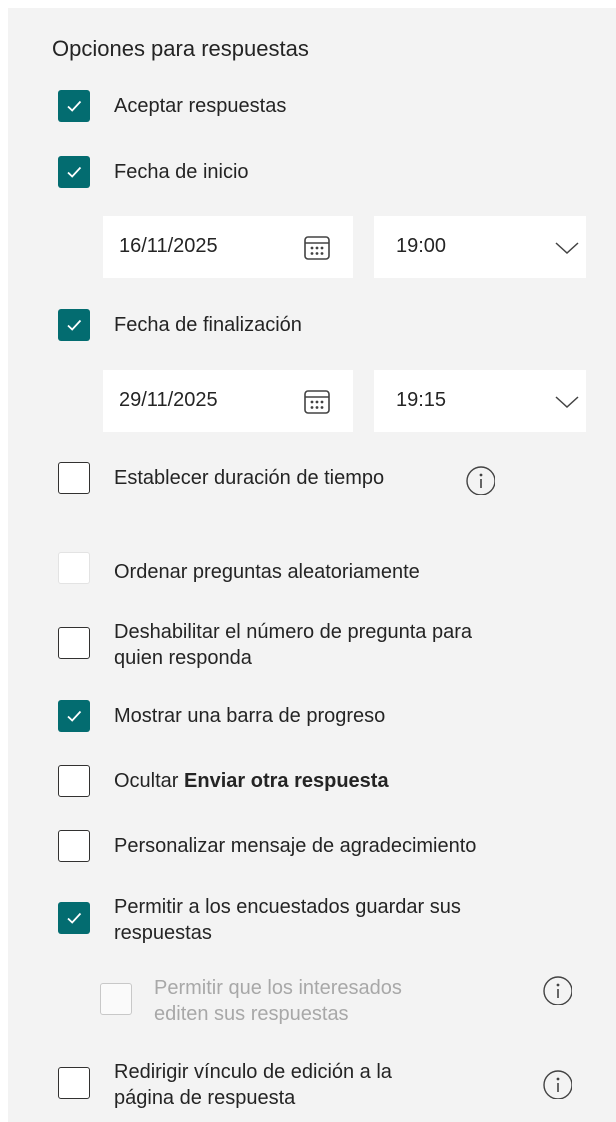  What do you see at coordinates (74, 643) in the screenshot?
I see `disable-question-number-checkbox` at bounding box center [74, 643].